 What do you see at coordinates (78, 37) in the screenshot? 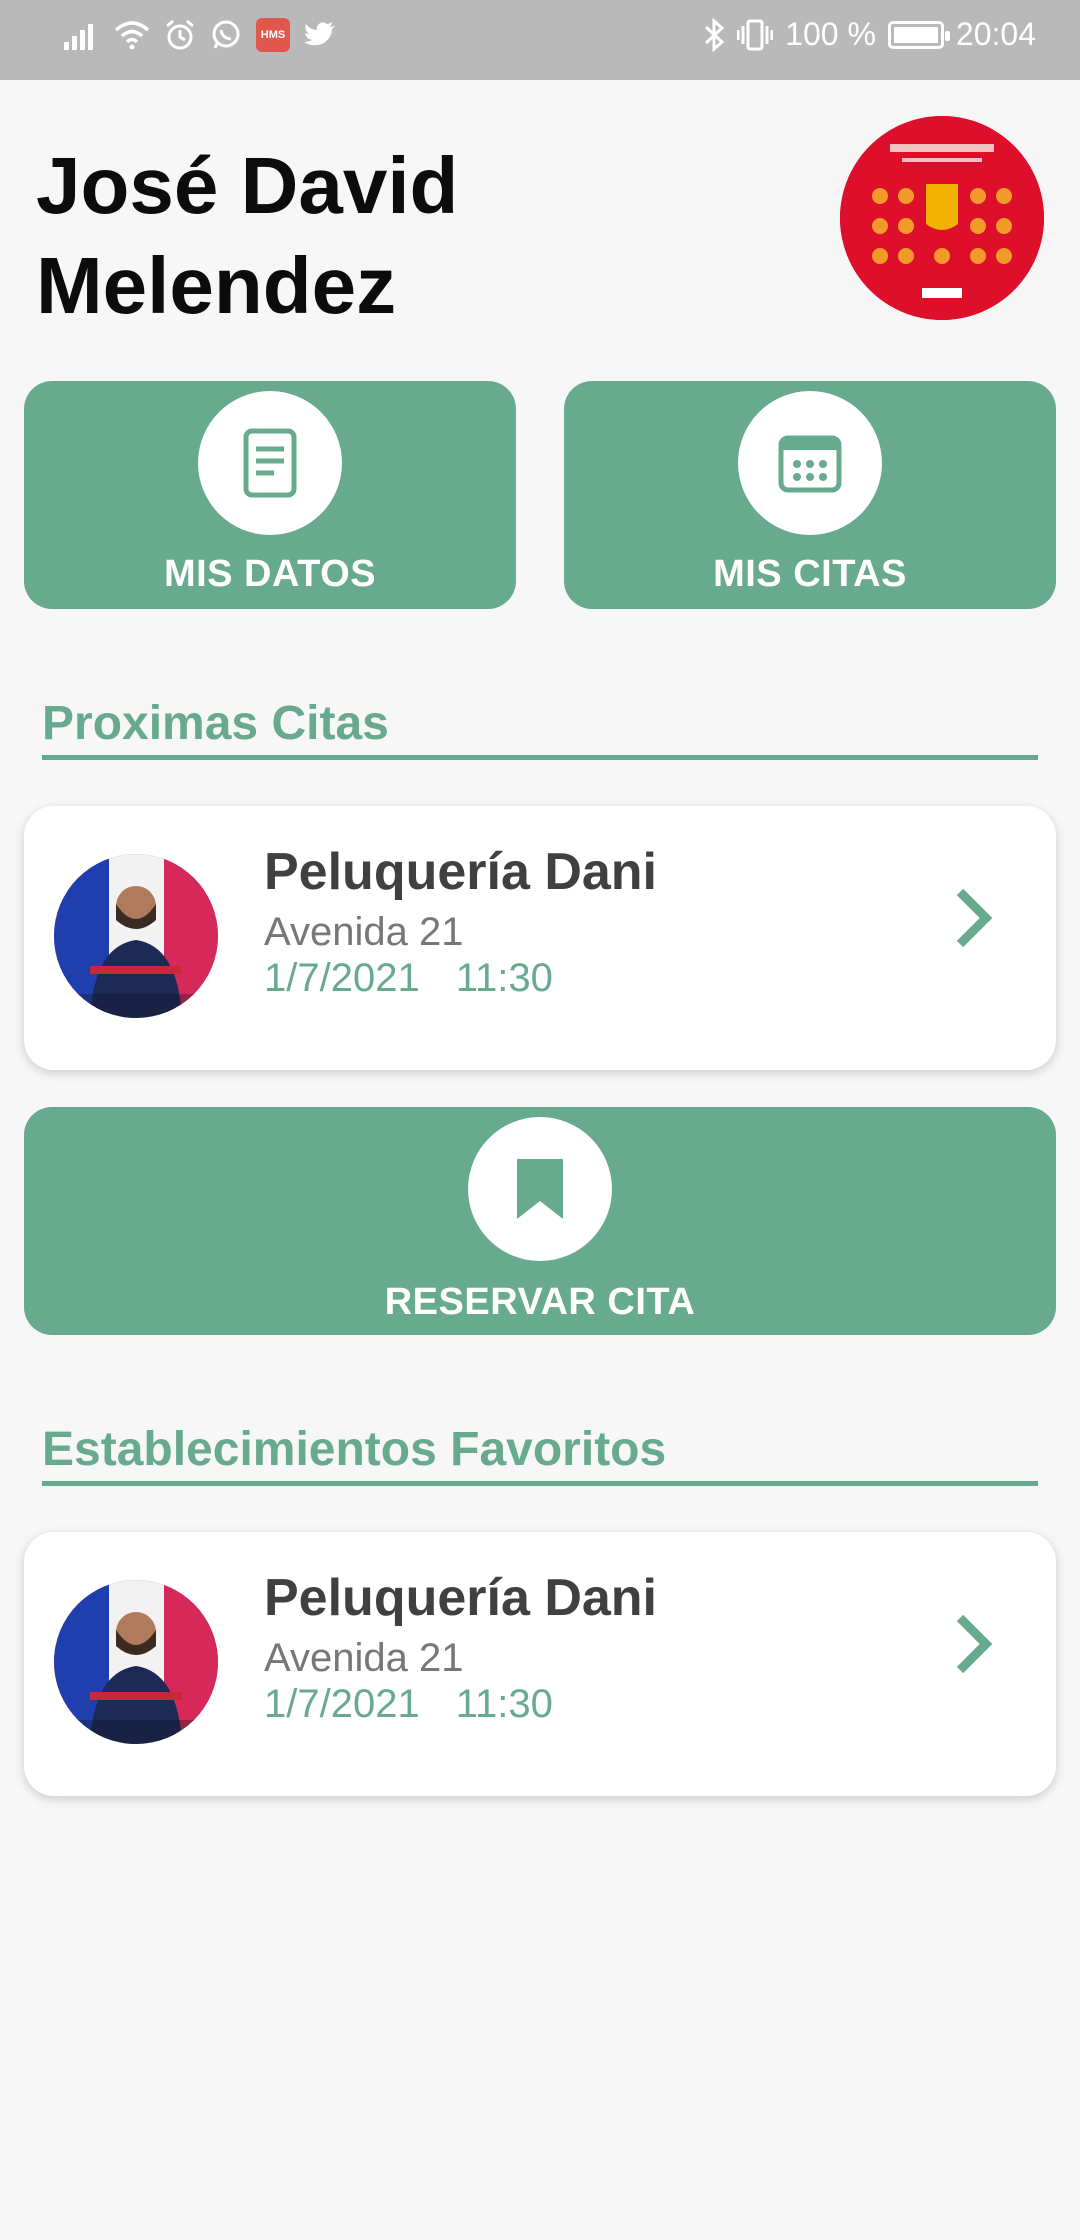
I see `signal-icon` at bounding box center [78, 37].